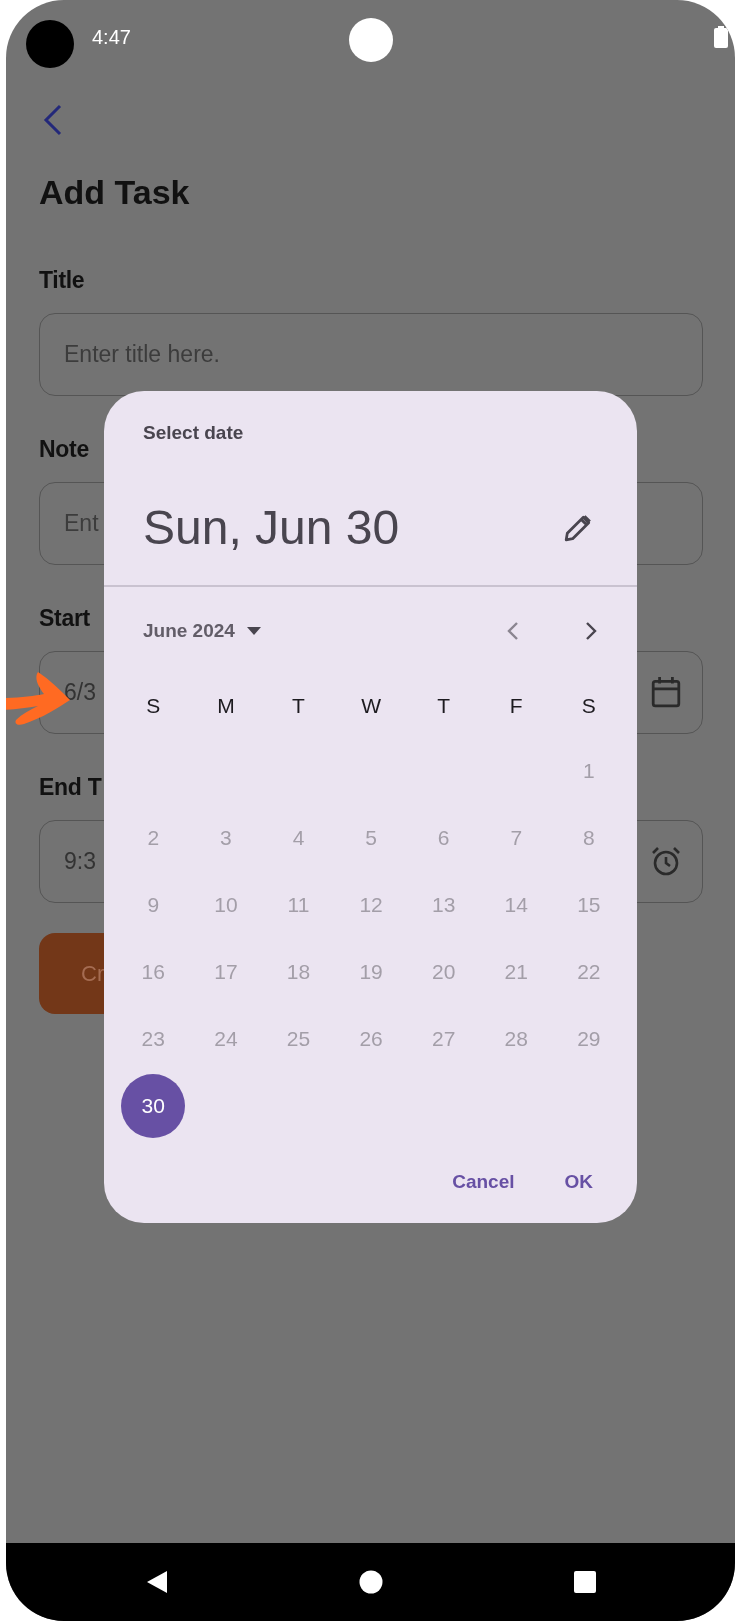 The height and width of the screenshot is (1621, 735). Describe the element at coordinates (584, 1582) in the screenshot. I see `square-icon` at that location.